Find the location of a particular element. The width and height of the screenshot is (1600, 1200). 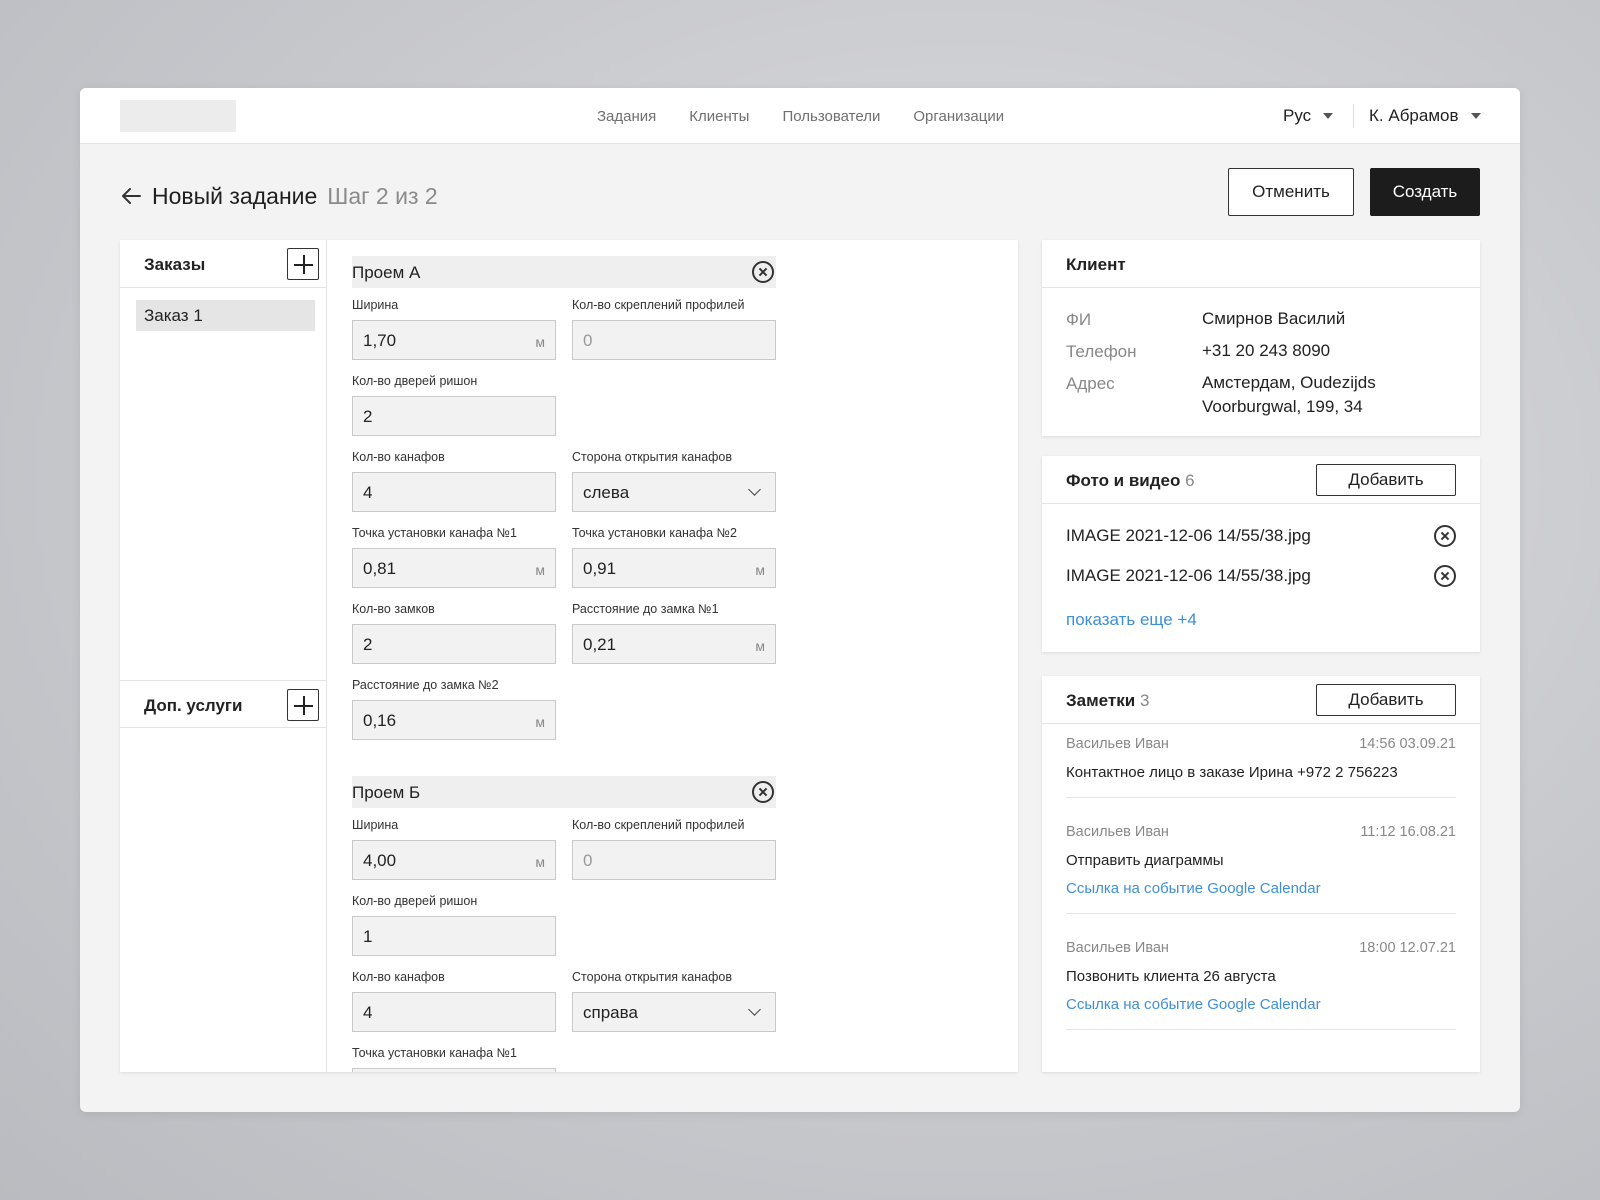

nav-item-tasks: Задания is located at coordinates (626, 116).